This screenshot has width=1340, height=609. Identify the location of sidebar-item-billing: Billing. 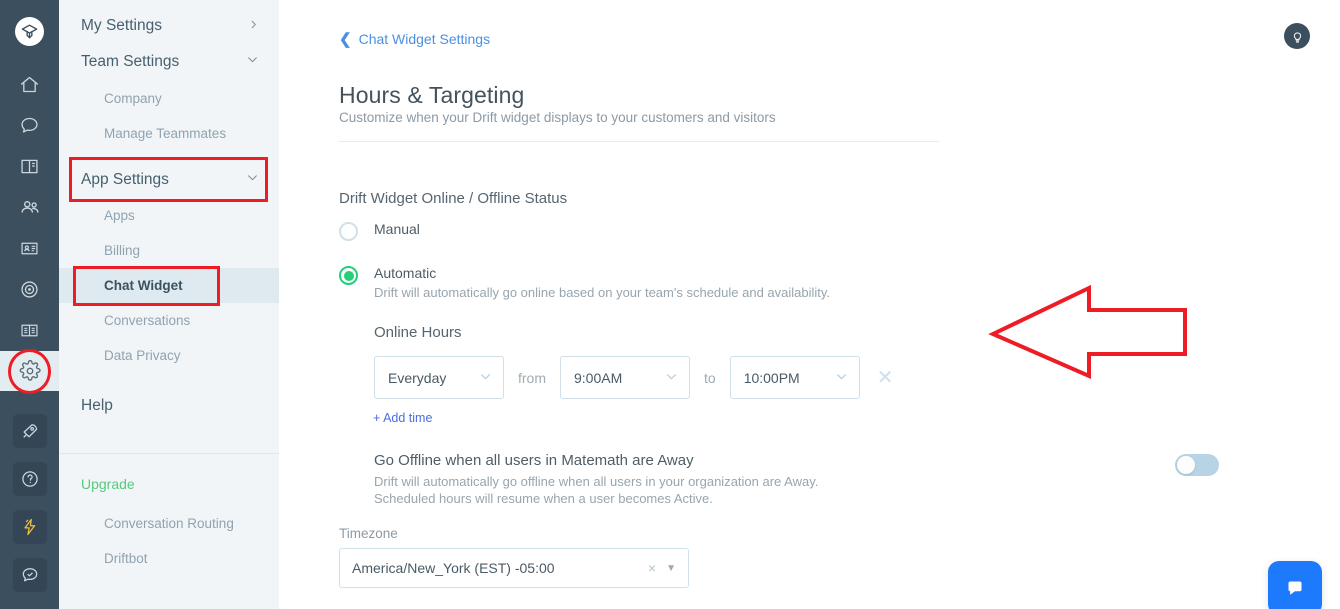
(169, 250).